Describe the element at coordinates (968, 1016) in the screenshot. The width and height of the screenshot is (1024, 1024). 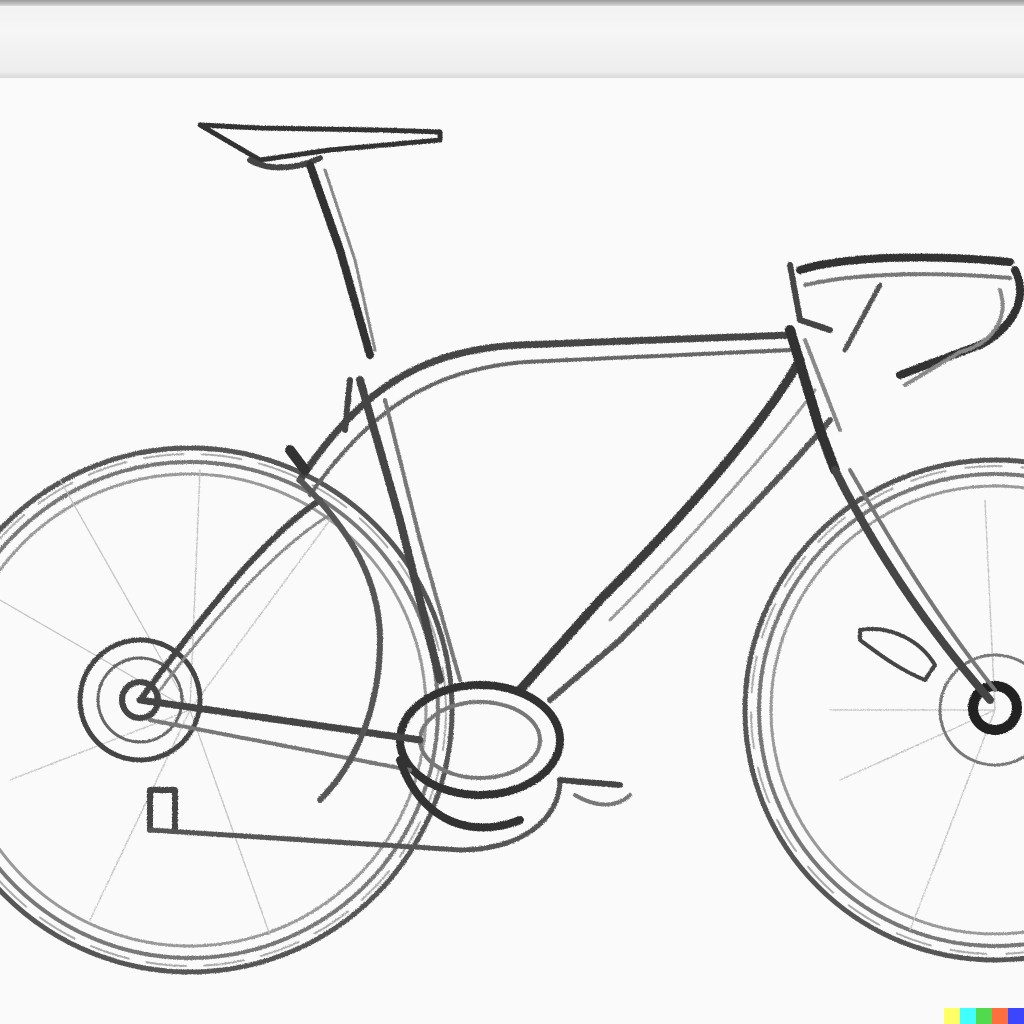
I see `watermark-swatch-cyan` at that location.